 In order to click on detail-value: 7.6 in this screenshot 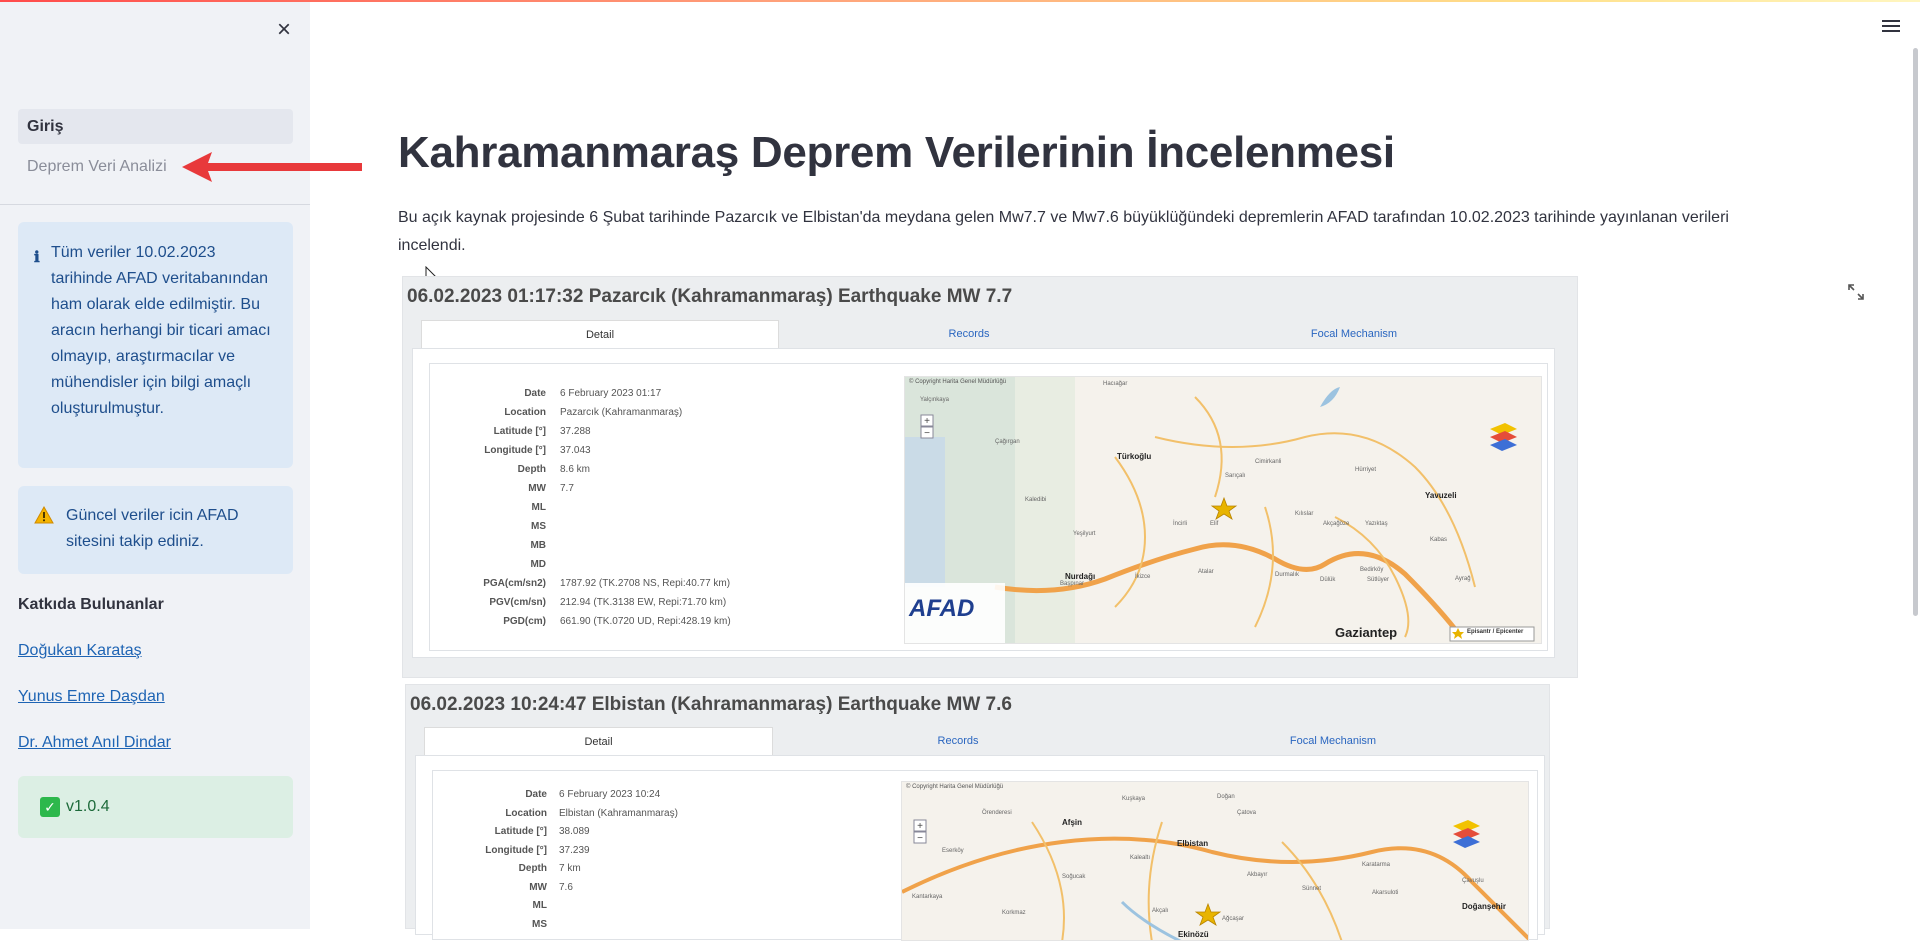, I will do `click(566, 887)`.